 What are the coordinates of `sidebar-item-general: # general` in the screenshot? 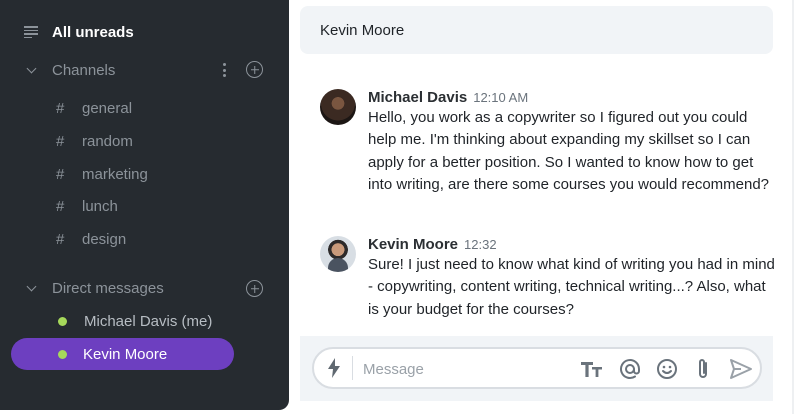 It's located at (144, 108).